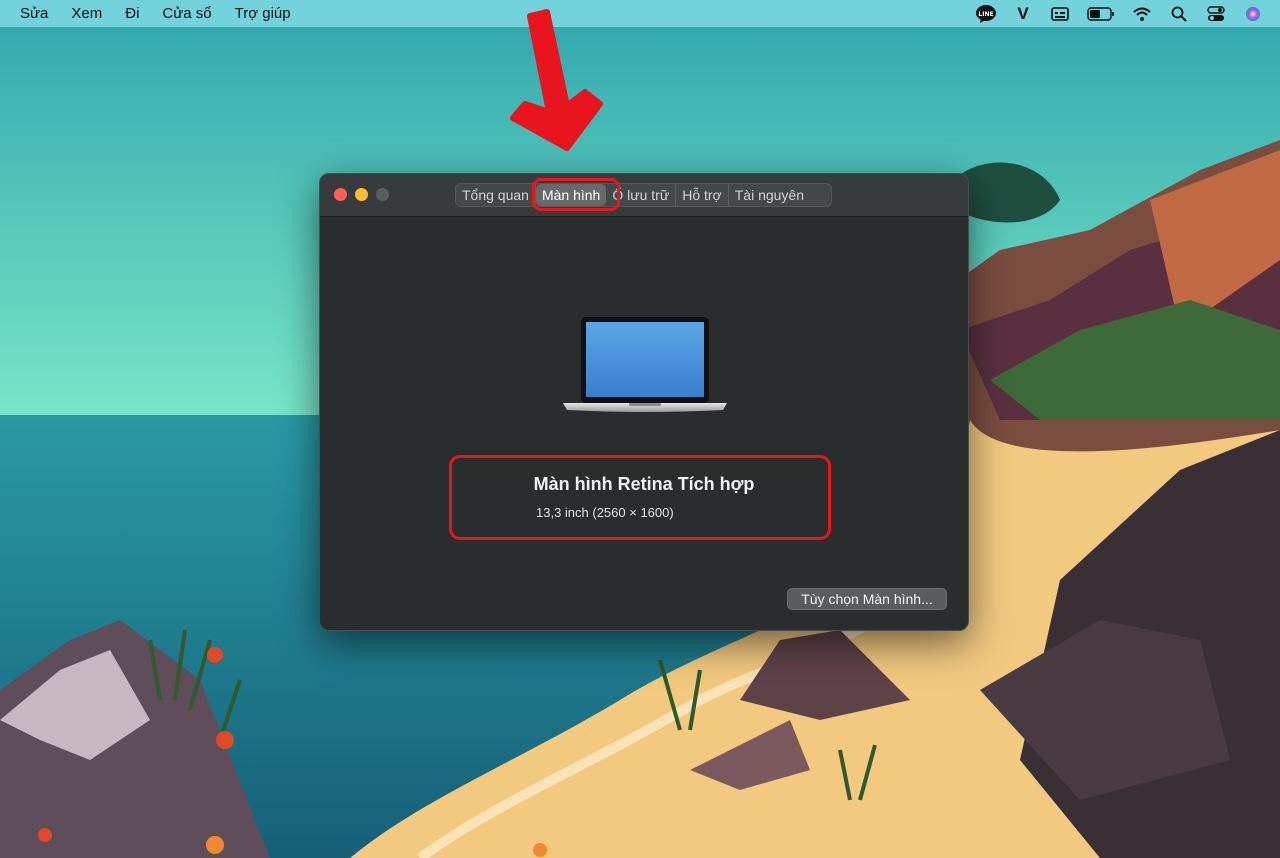 The width and height of the screenshot is (1280, 858). What do you see at coordinates (1179, 14) in the screenshot?
I see `search-icon` at bounding box center [1179, 14].